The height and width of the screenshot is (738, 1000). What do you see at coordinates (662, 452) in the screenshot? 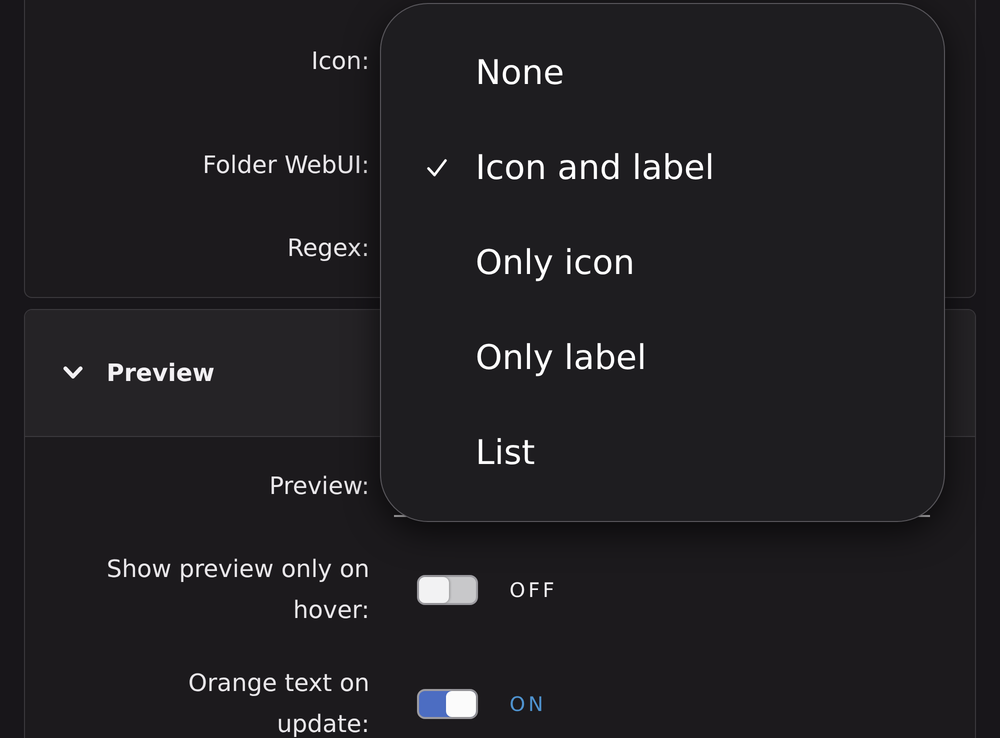
I see `menu-item: List` at bounding box center [662, 452].